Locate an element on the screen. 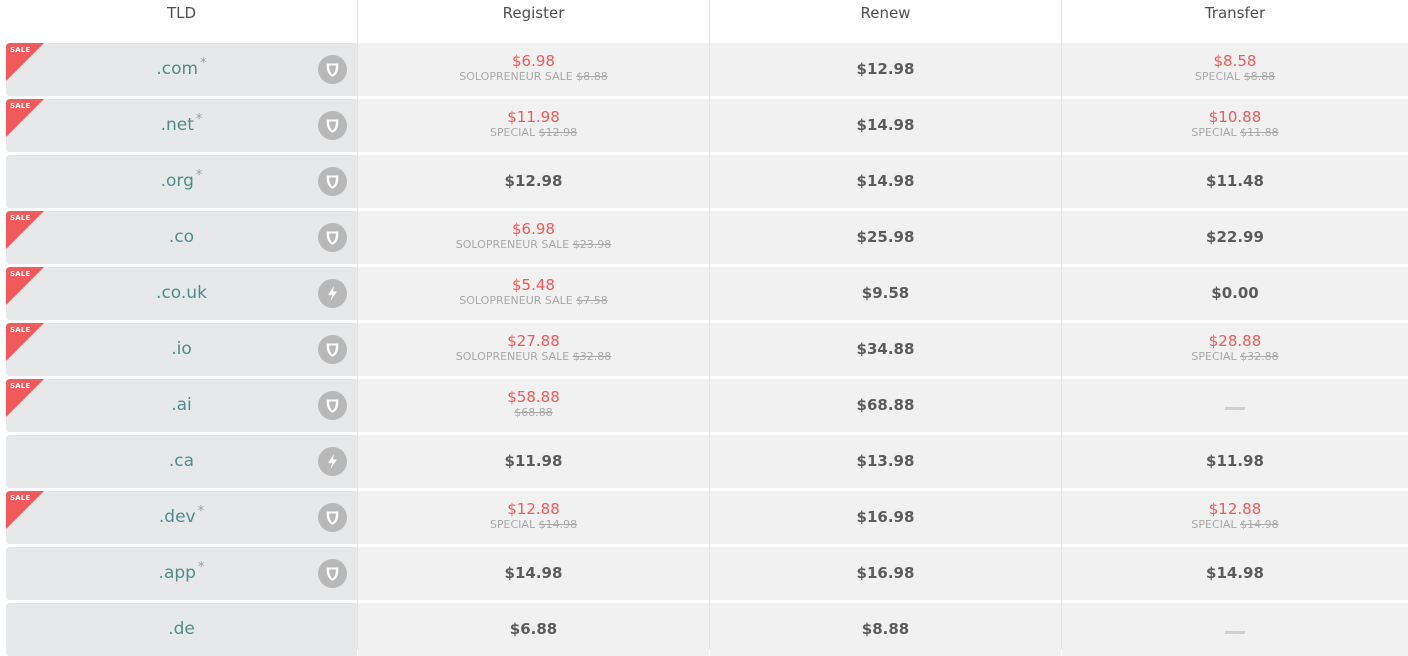 Image resolution: width=1408 pixels, height=656 pixels. tld-label: .dev is located at coordinates (177, 517).